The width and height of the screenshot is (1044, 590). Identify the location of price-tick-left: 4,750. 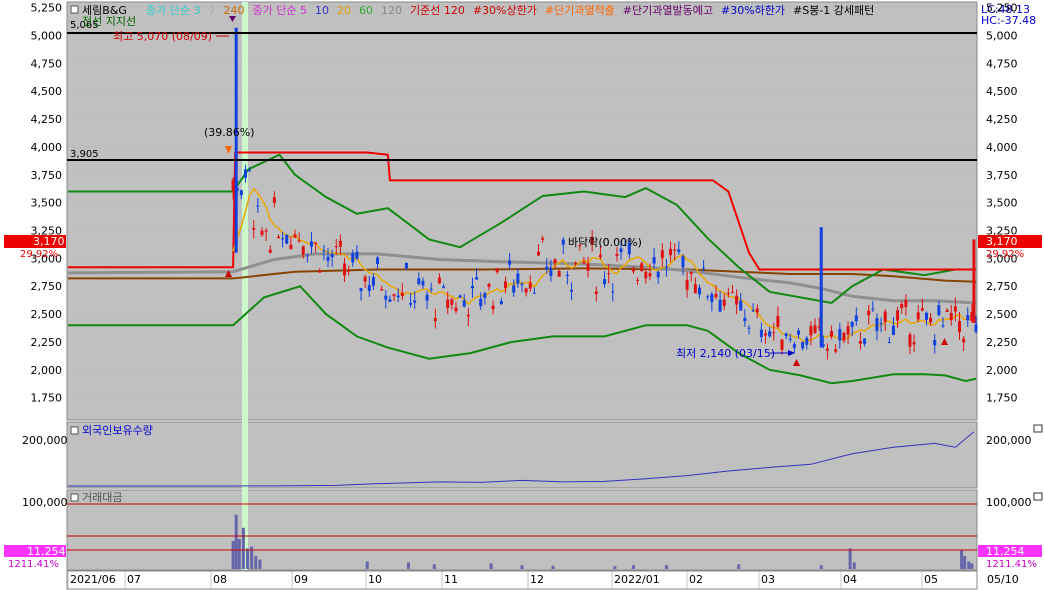
(47, 63).